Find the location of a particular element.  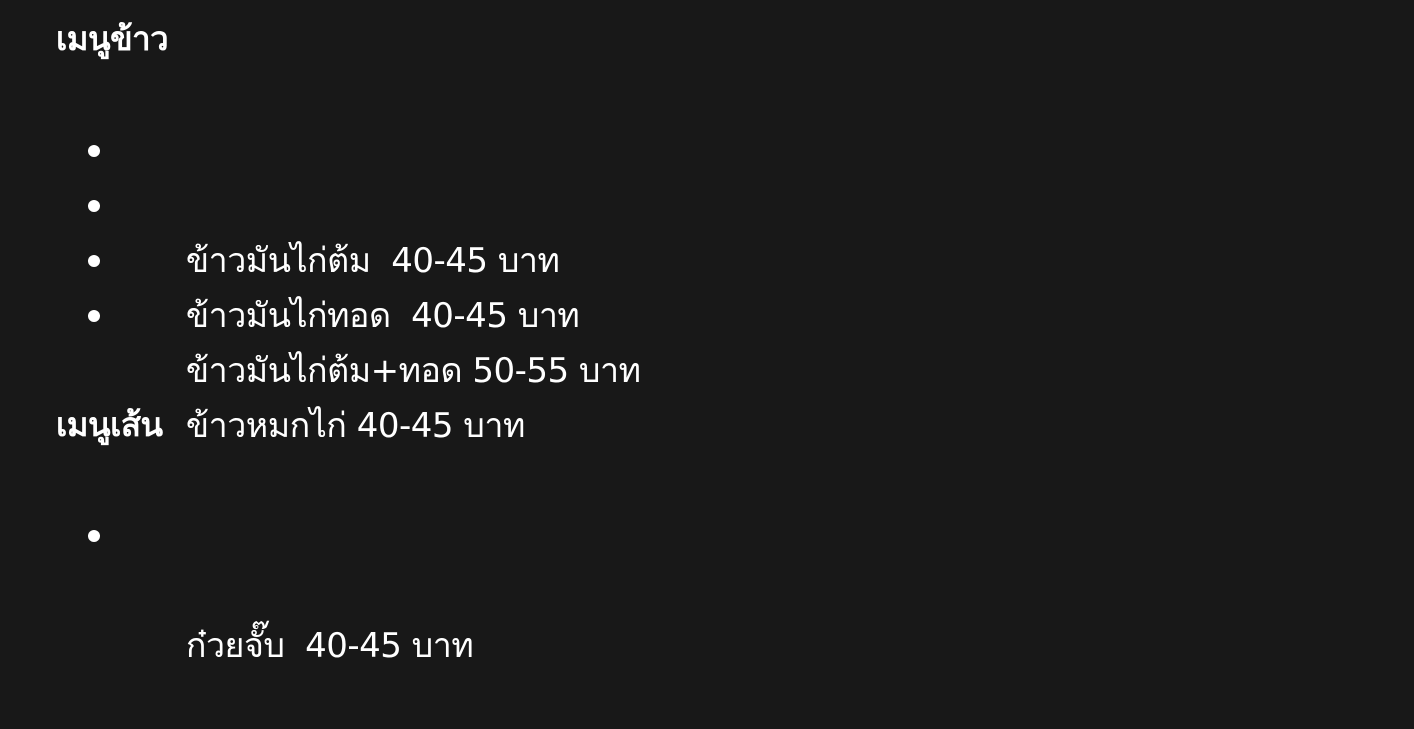

noodle-menu-list: ก๋วยจั๊บ 40-45 บาท is located at coordinates (280, 587).